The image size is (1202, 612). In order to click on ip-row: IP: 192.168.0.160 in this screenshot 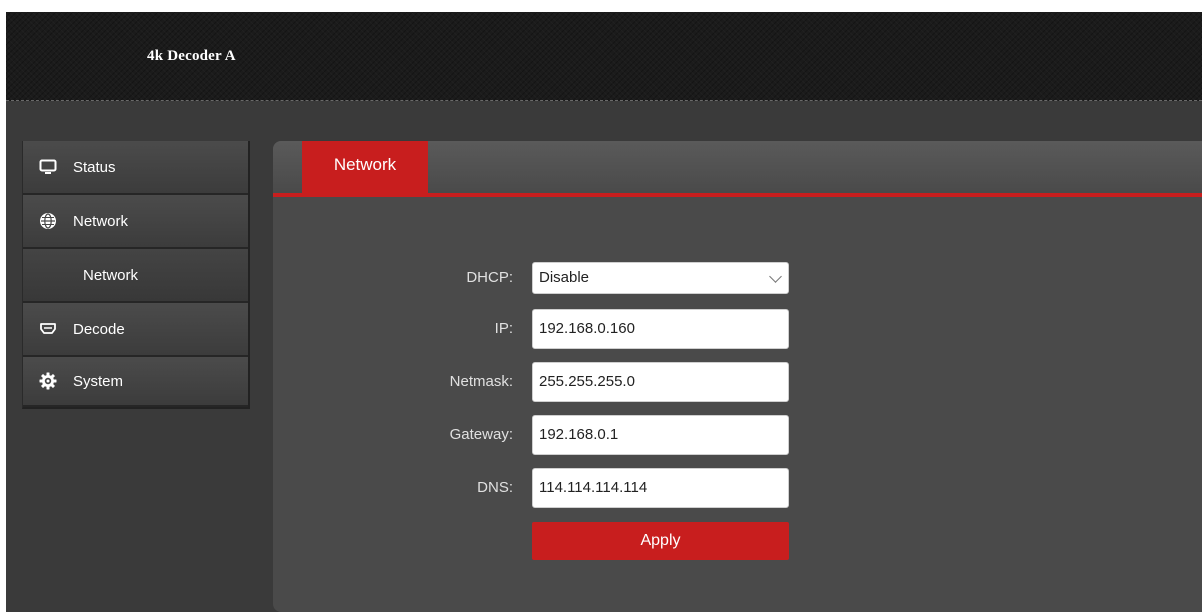, I will do `click(737, 329)`.